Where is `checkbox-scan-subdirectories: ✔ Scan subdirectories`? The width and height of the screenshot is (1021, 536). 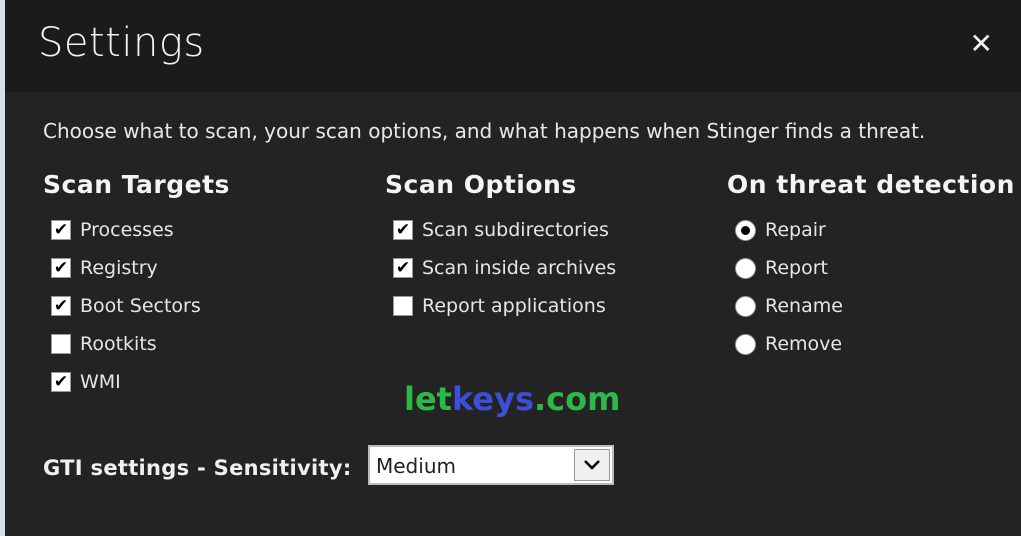 checkbox-scan-subdirectories: ✔ Scan subdirectories is located at coordinates (504, 230).